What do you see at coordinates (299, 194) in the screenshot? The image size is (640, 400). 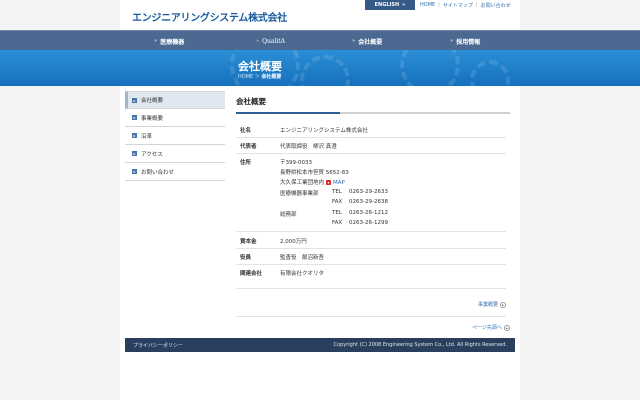 I see `div1-name: 医療機器事業部` at bounding box center [299, 194].